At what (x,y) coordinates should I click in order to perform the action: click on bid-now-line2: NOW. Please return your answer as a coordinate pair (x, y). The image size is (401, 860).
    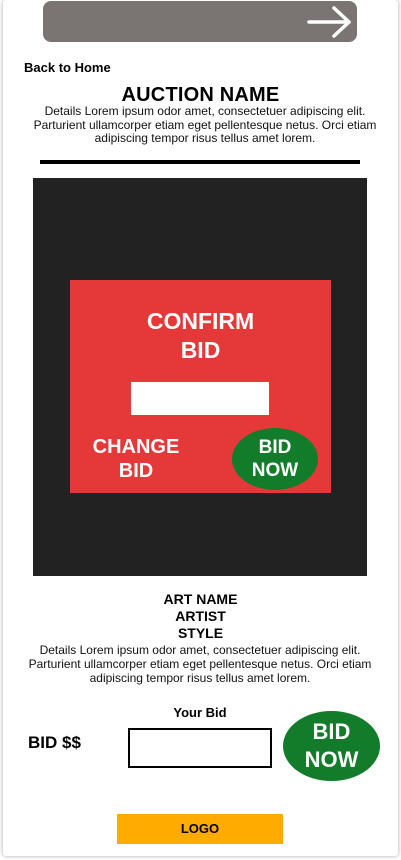
    Looking at the image, I should click on (331, 759).